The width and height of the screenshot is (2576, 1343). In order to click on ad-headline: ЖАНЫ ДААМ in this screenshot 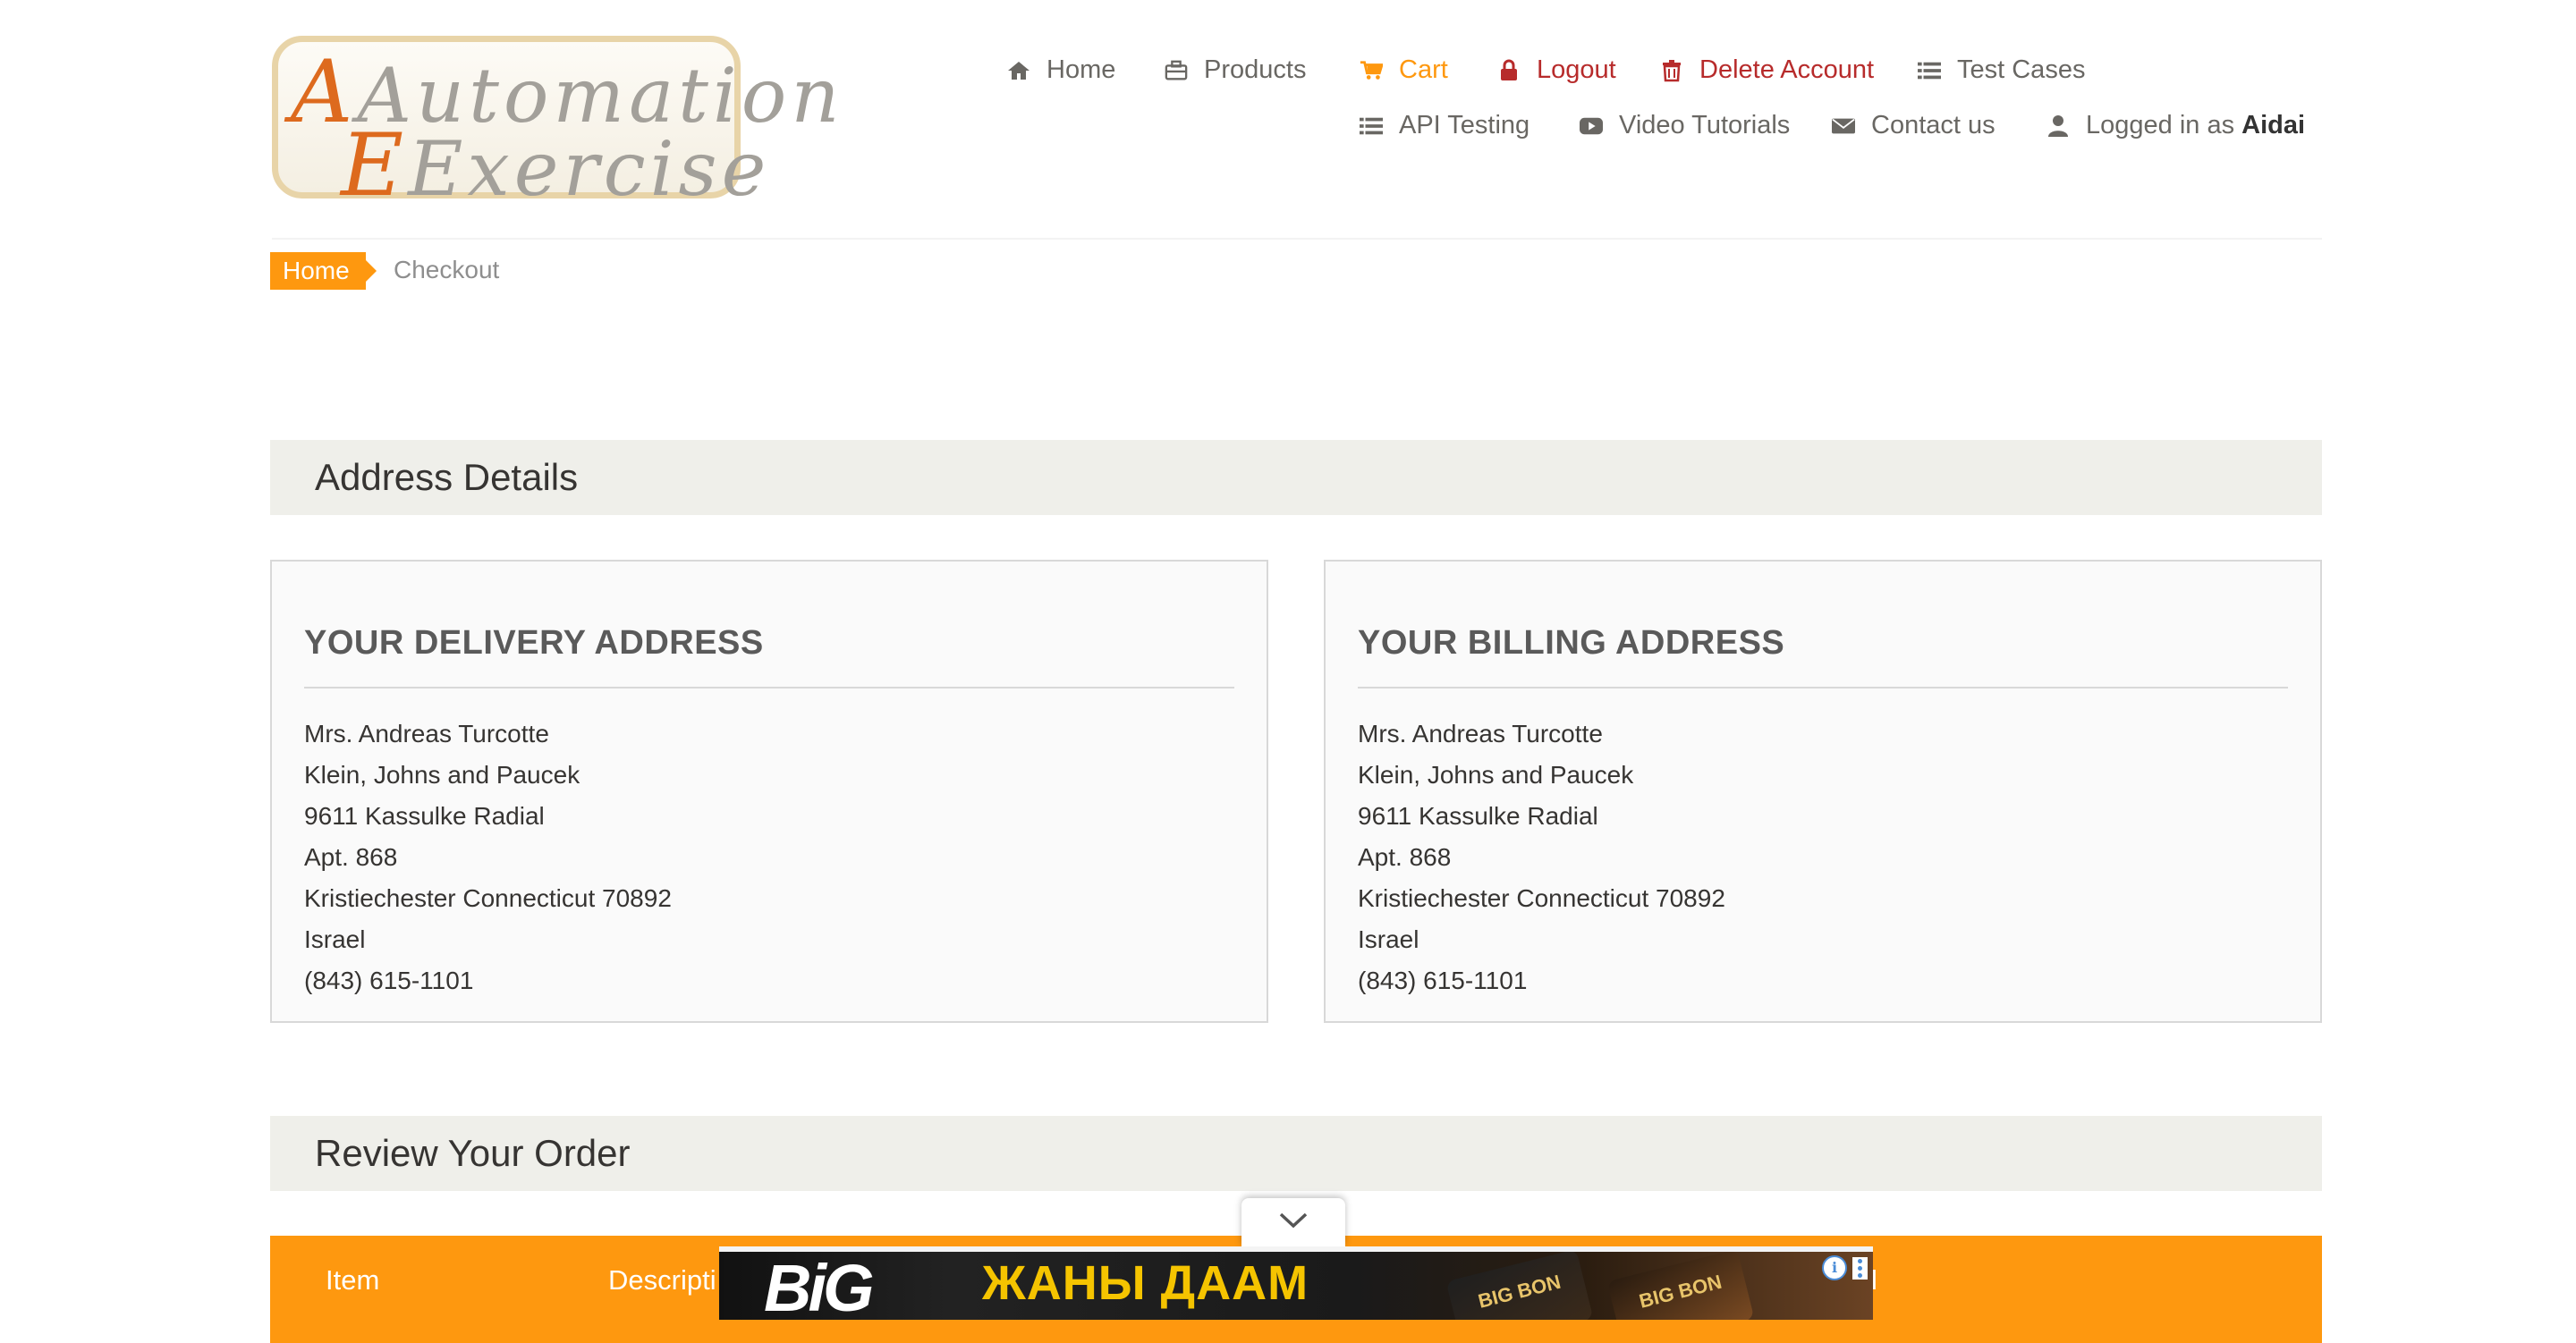, I will do `click(1145, 1283)`.